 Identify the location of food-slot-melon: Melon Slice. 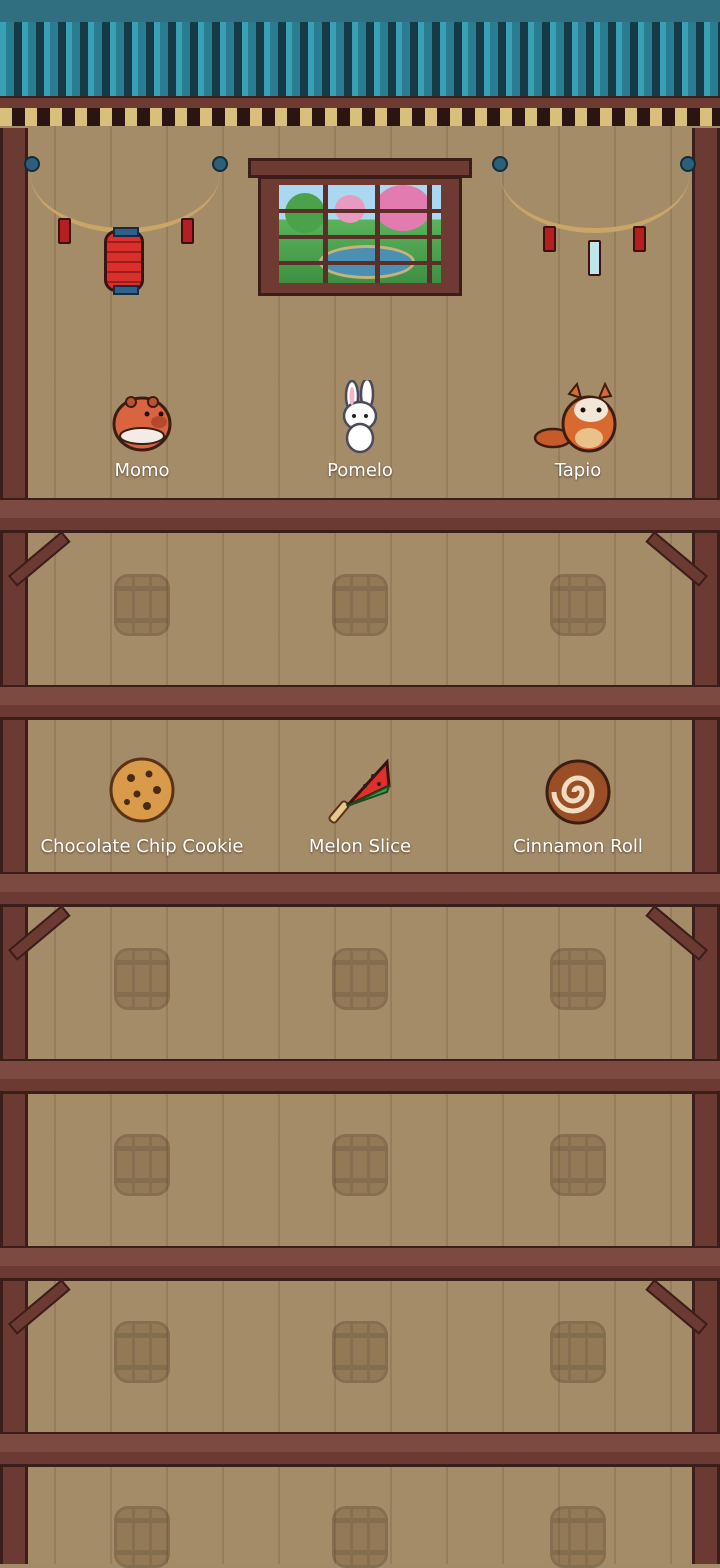
(360, 811).